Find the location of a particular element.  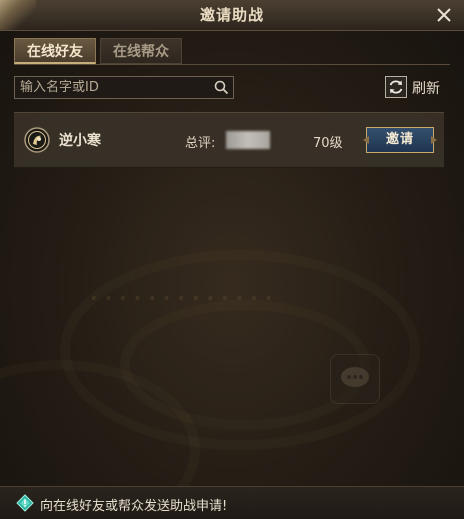

refresh-label: 刷新 is located at coordinates (426, 89).